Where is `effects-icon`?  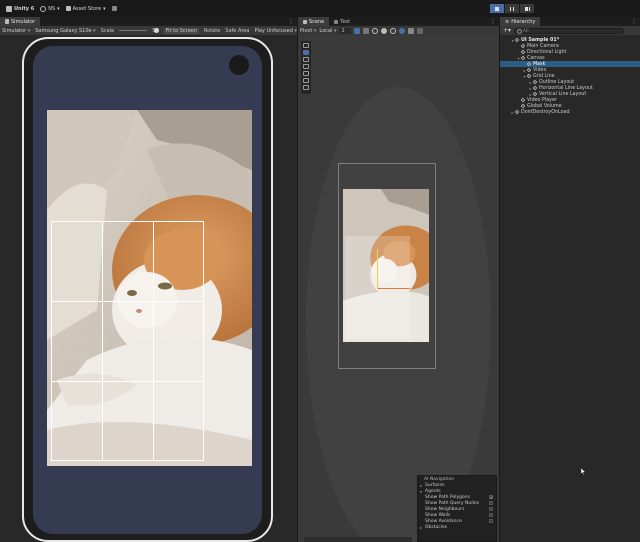
effects-icon is located at coordinates (410, 30).